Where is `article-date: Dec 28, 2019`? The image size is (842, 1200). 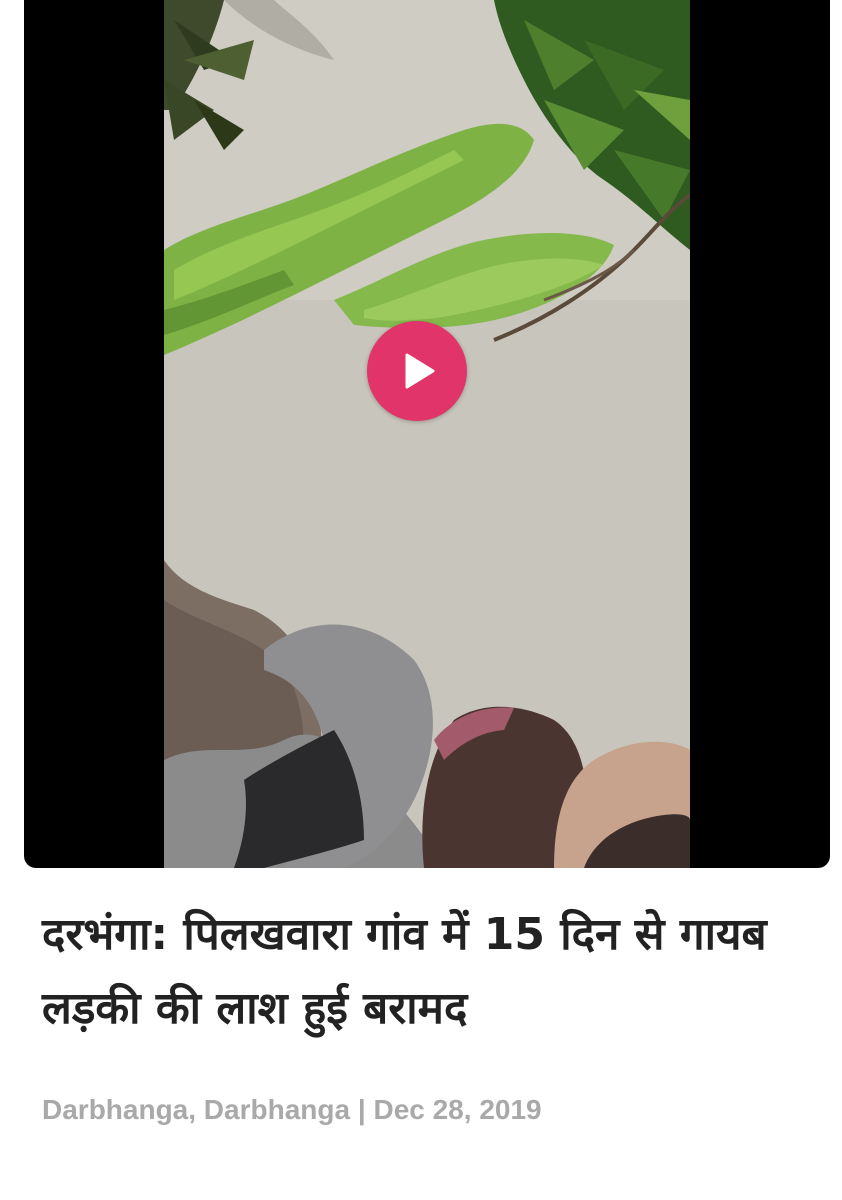 article-date: Dec 28, 2019 is located at coordinates (457, 1109).